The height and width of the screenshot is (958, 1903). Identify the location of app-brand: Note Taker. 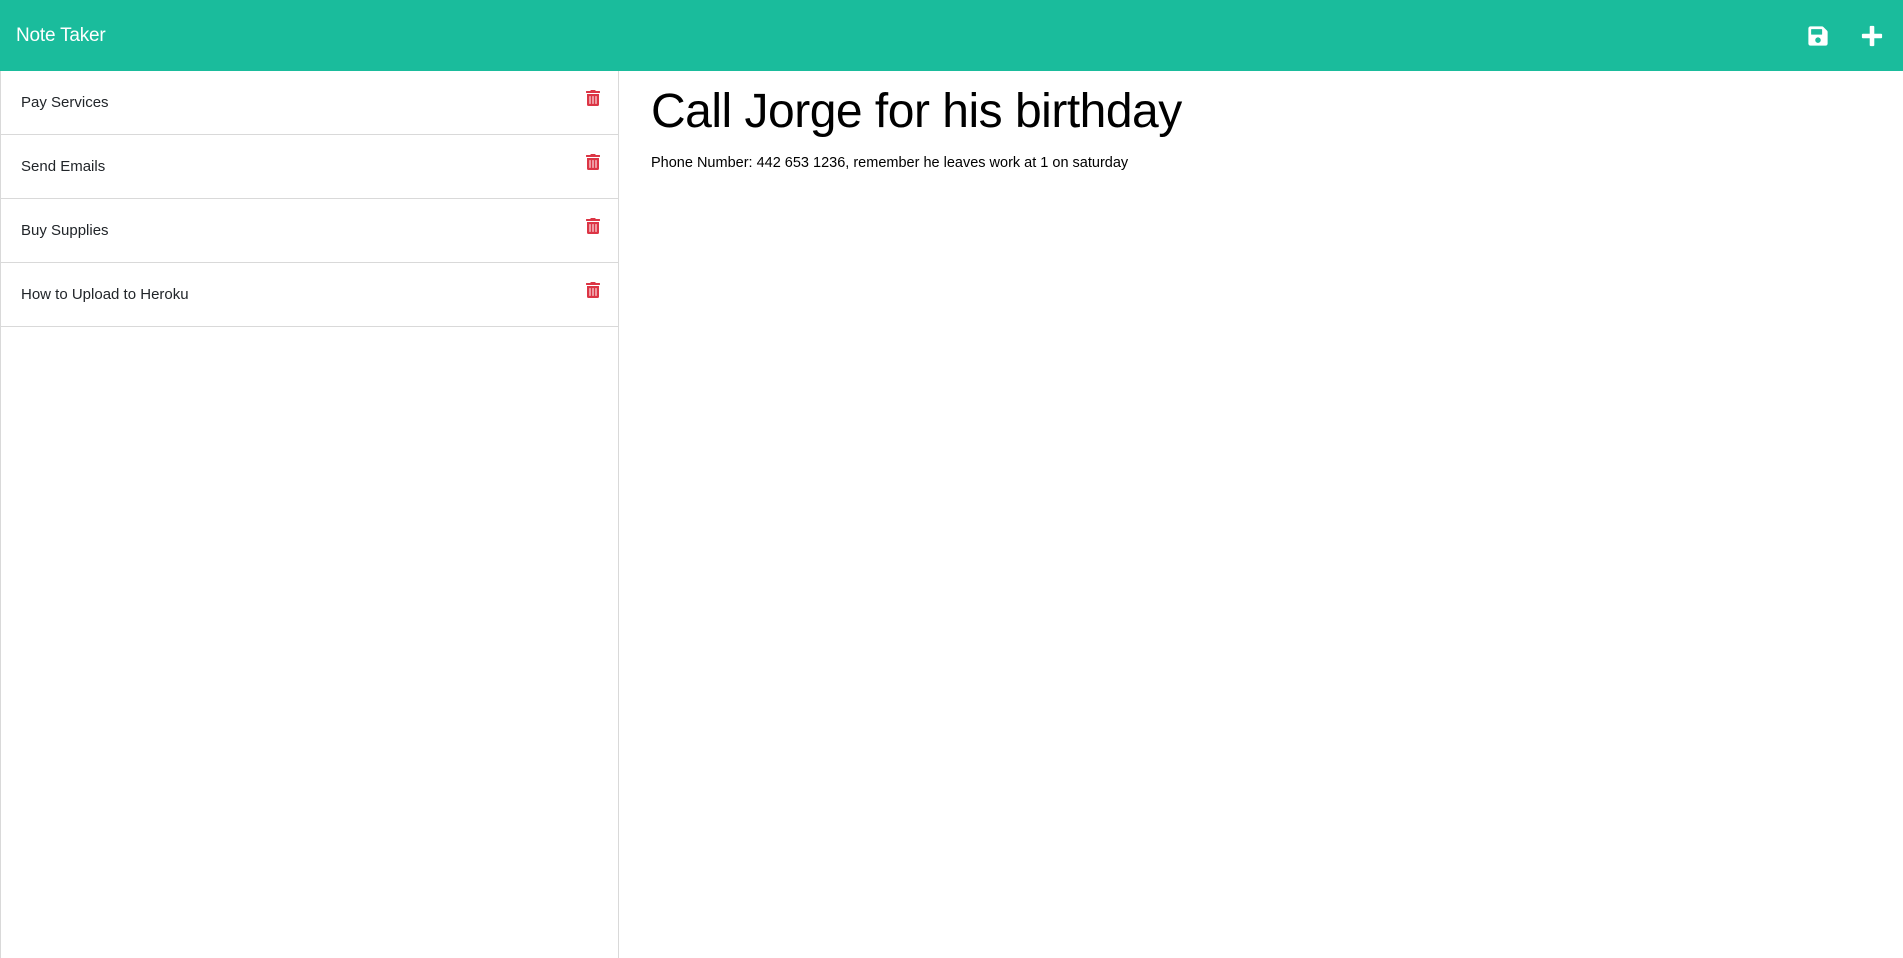
(61, 36).